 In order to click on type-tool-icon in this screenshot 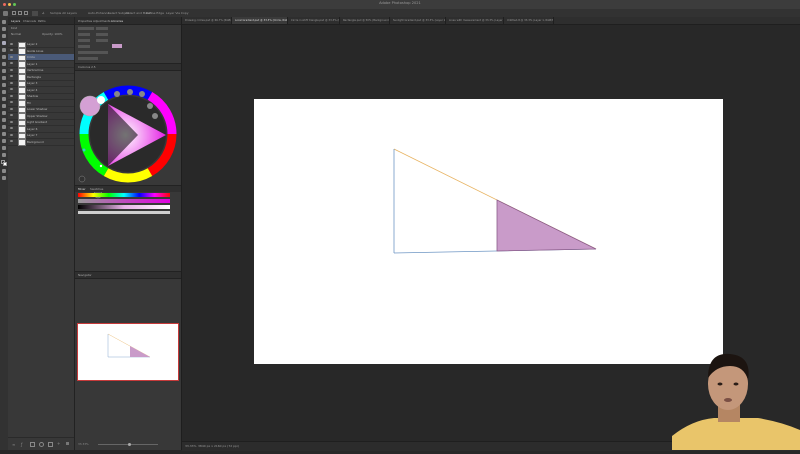, I will do `click(4, 127)`.